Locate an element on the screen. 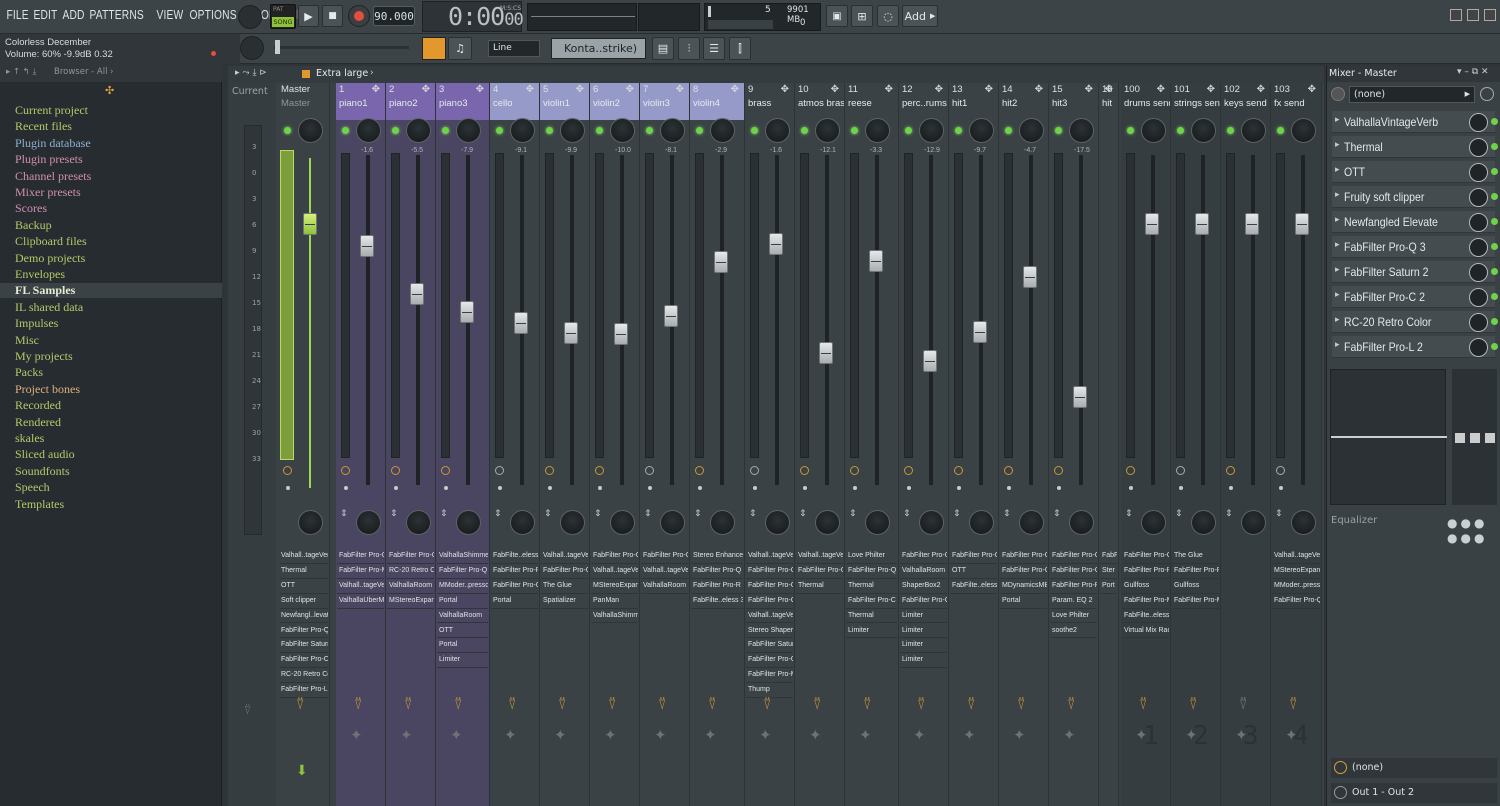 Image resolution: width=1500 pixels, height=806 pixels. fx-slot: MDynamicsMB is located at coordinates (1023, 586).